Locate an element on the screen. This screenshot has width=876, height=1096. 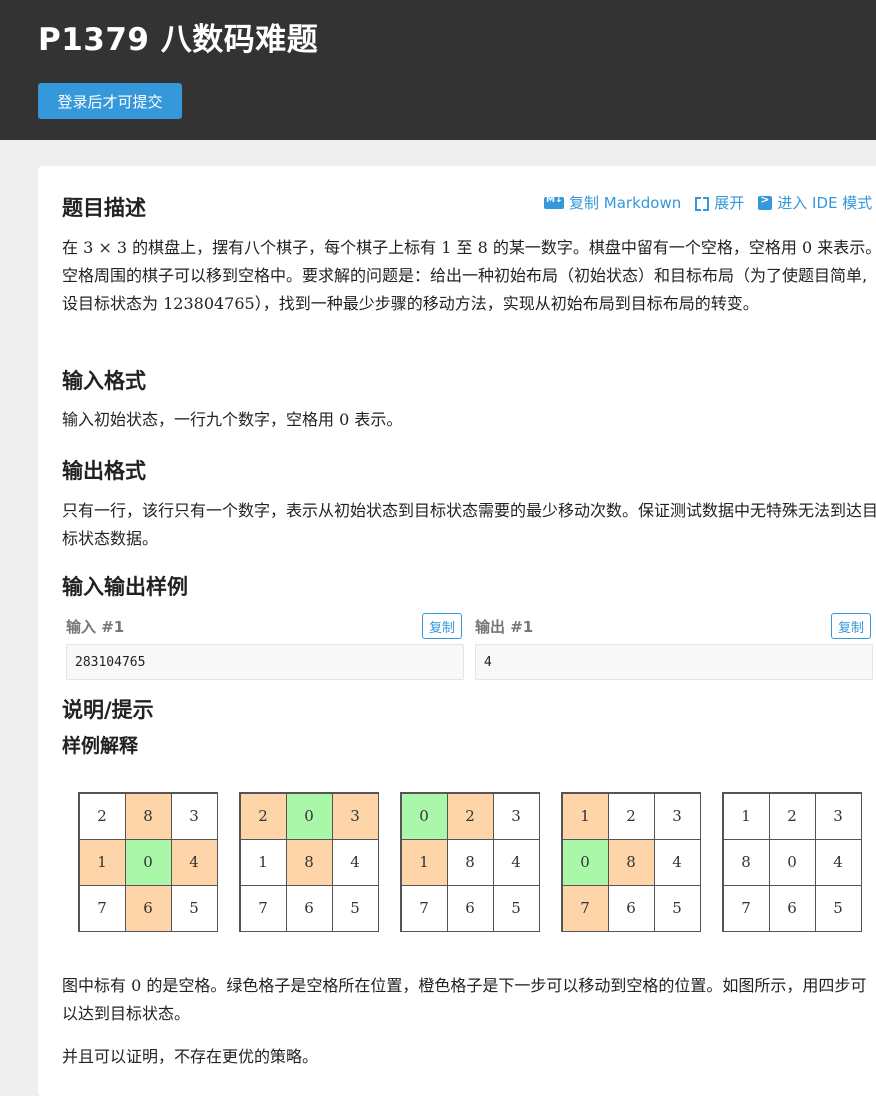
board-2: 203184765 is located at coordinates (309, 862).